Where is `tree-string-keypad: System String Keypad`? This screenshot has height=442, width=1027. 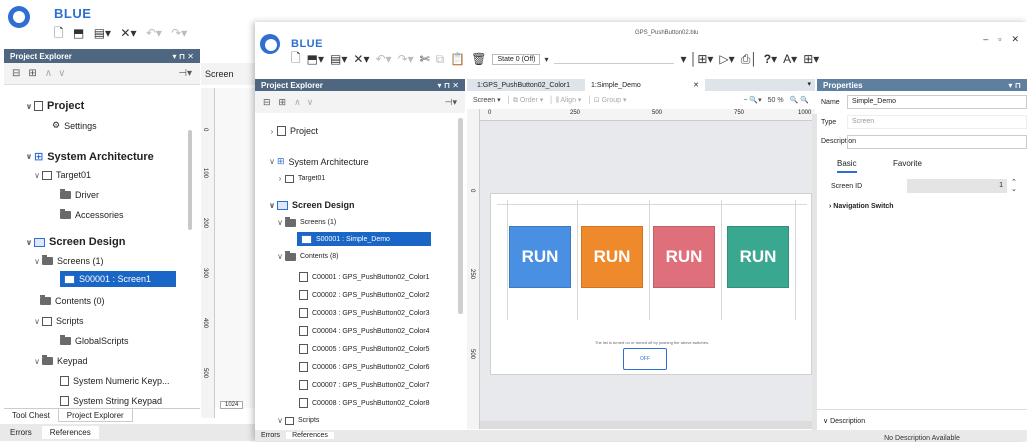 tree-string-keypad: System String Keypad is located at coordinates (111, 401).